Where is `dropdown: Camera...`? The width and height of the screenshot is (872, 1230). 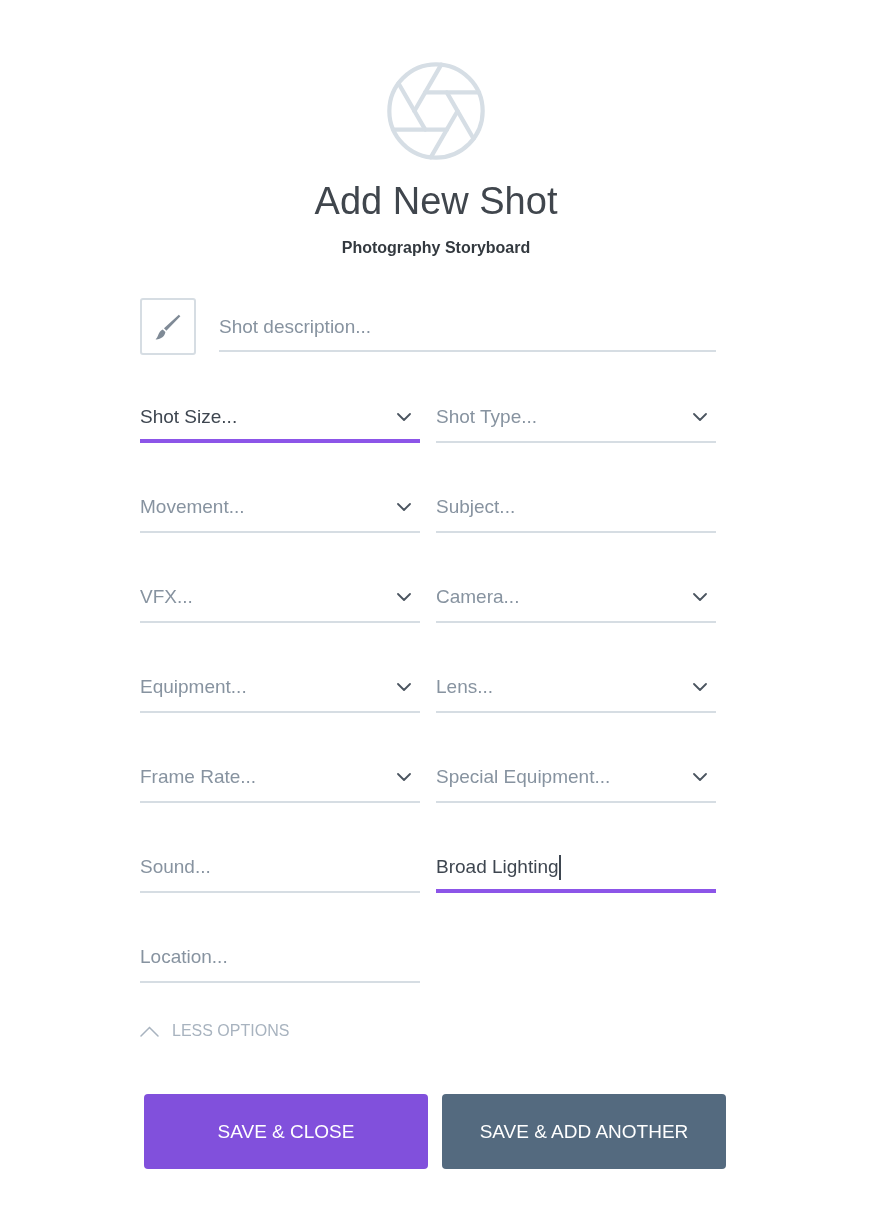 dropdown: Camera... is located at coordinates (576, 601).